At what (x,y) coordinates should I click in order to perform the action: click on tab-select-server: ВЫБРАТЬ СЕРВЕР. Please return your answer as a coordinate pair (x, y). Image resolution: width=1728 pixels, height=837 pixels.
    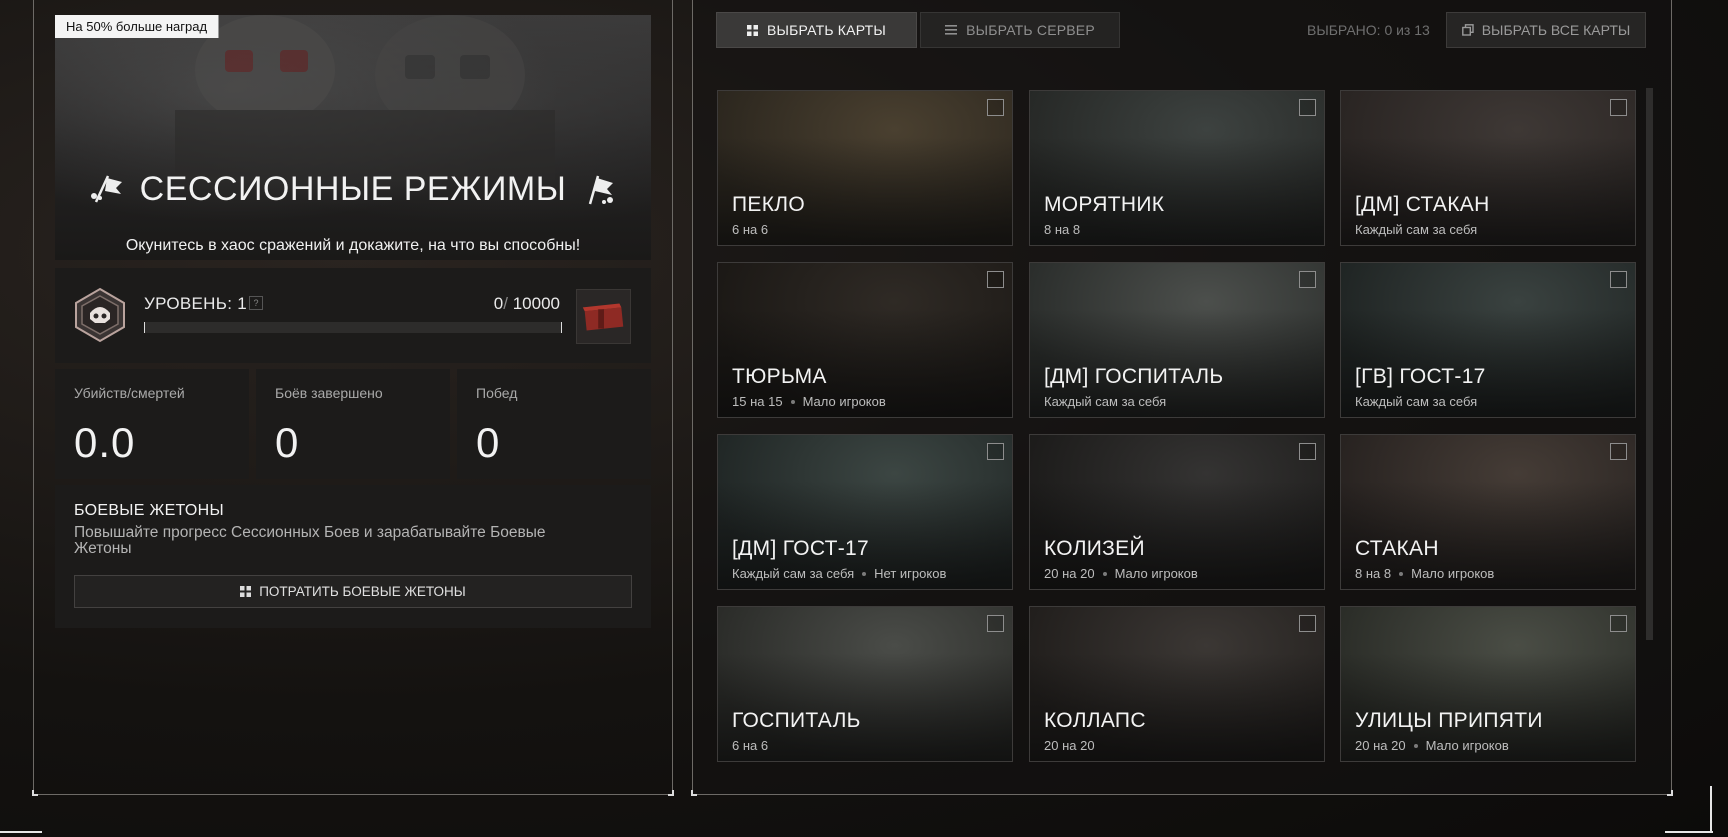
    Looking at the image, I should click on (1020, 30).